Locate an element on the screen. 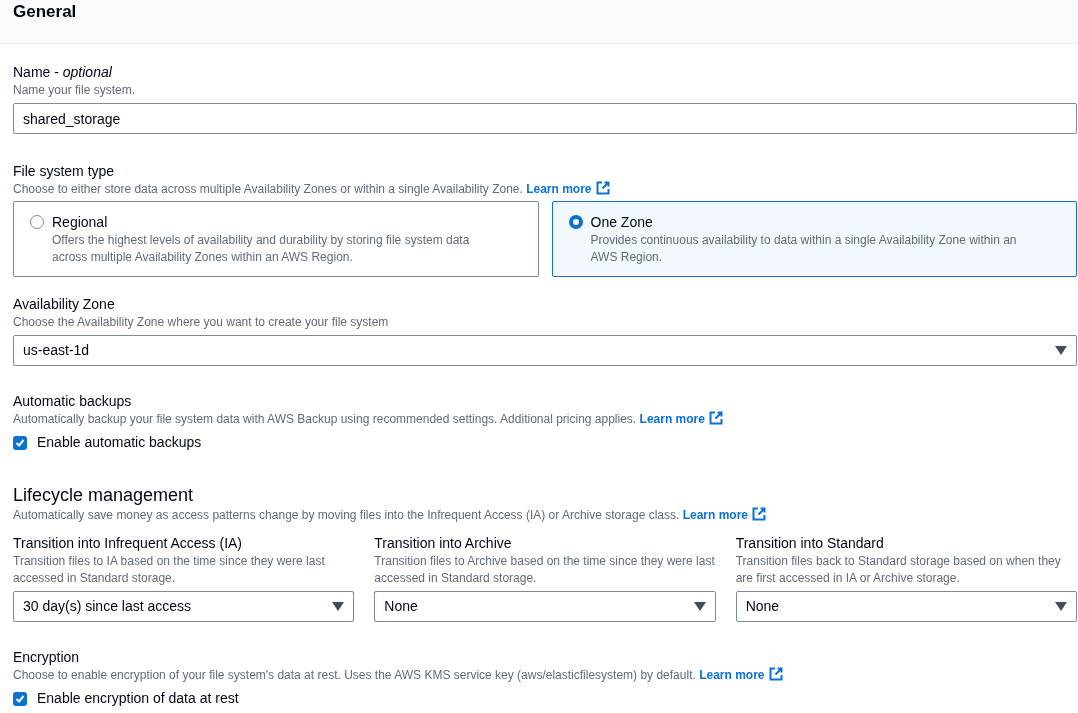 This screenshot has height=713, width=1078. option-description: Offers the highest levels of availability and durability by storing file system data across multiple Availability Zones within an AWS Region. is located at coordinates (261, 249).